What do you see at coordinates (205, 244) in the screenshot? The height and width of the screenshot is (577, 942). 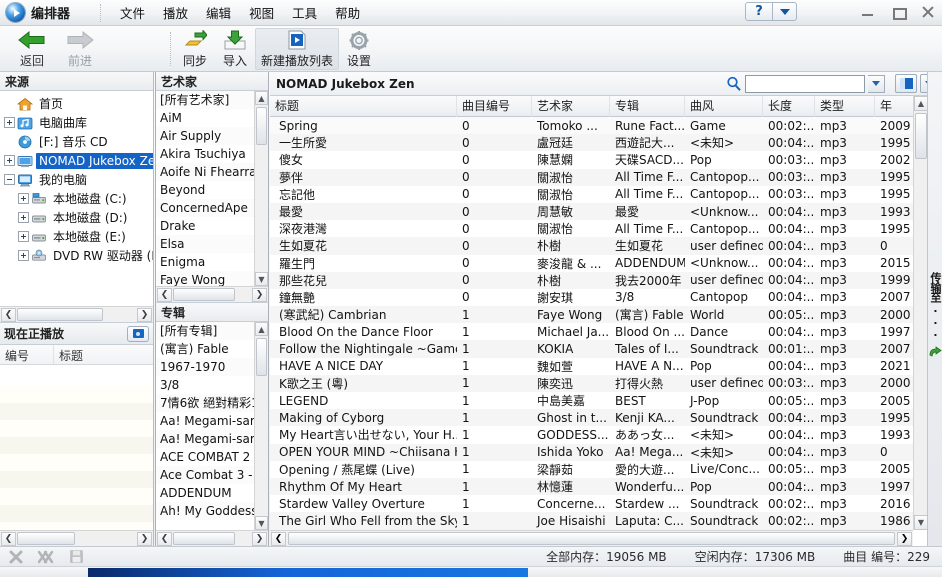 I see `artist-list-item: Elsa` at bounding box center [205, 244].